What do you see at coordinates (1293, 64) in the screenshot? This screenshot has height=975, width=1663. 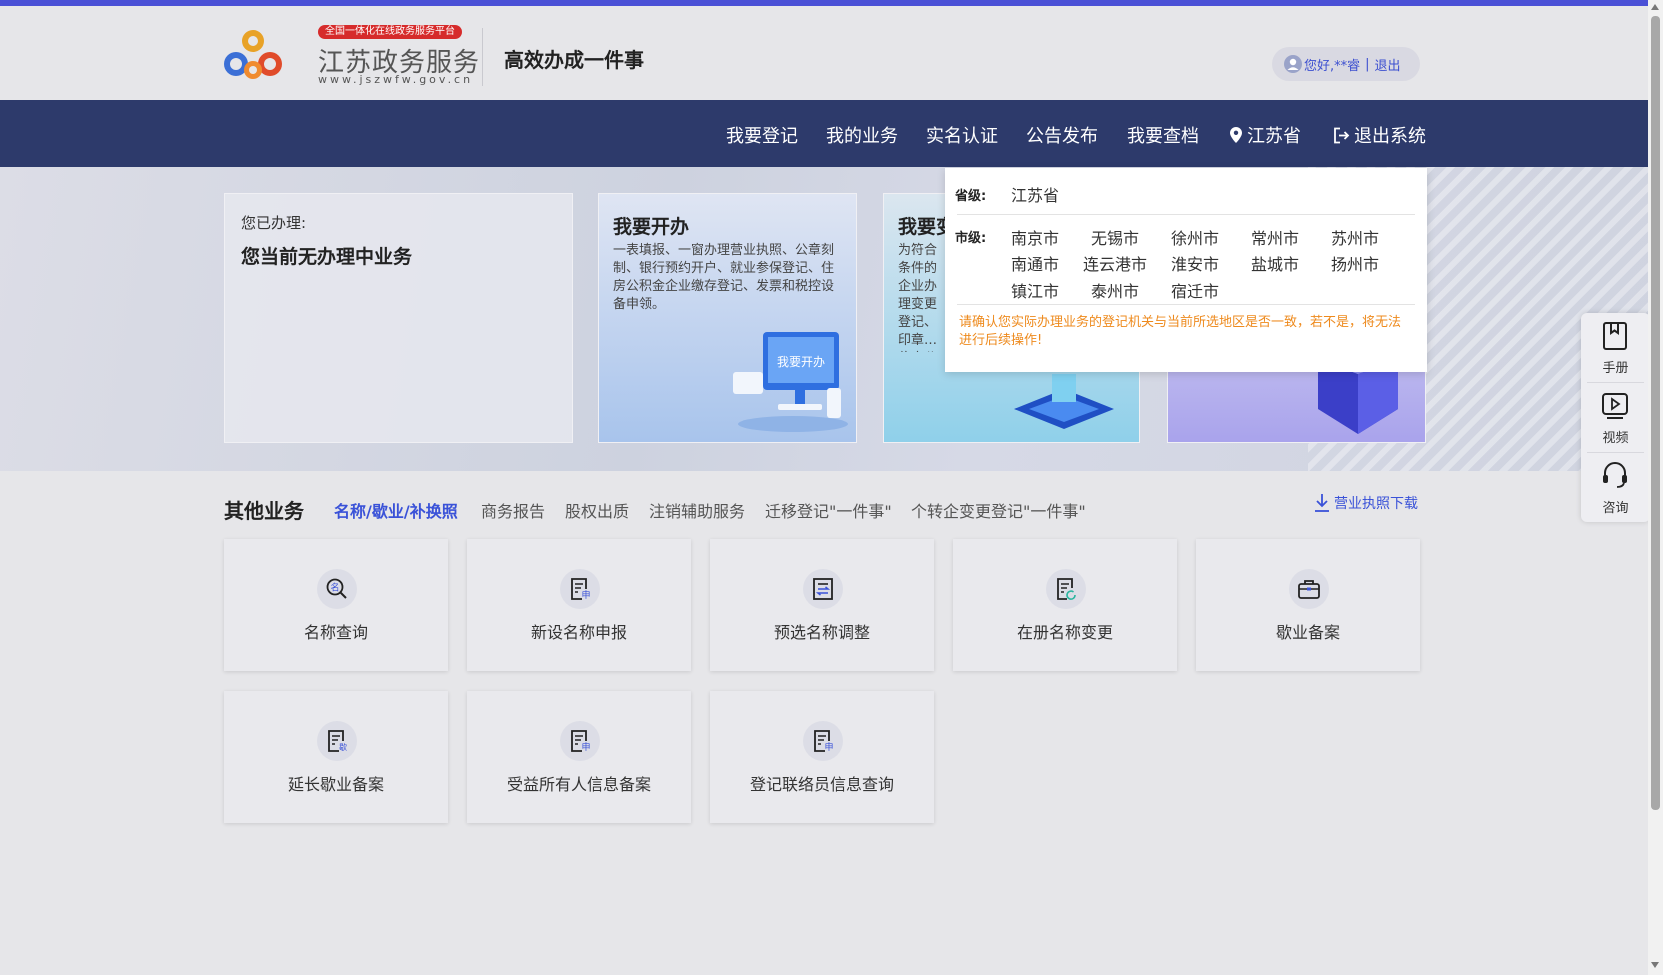 I see `user-avatar-icon` at bounding box center [1293, 64].